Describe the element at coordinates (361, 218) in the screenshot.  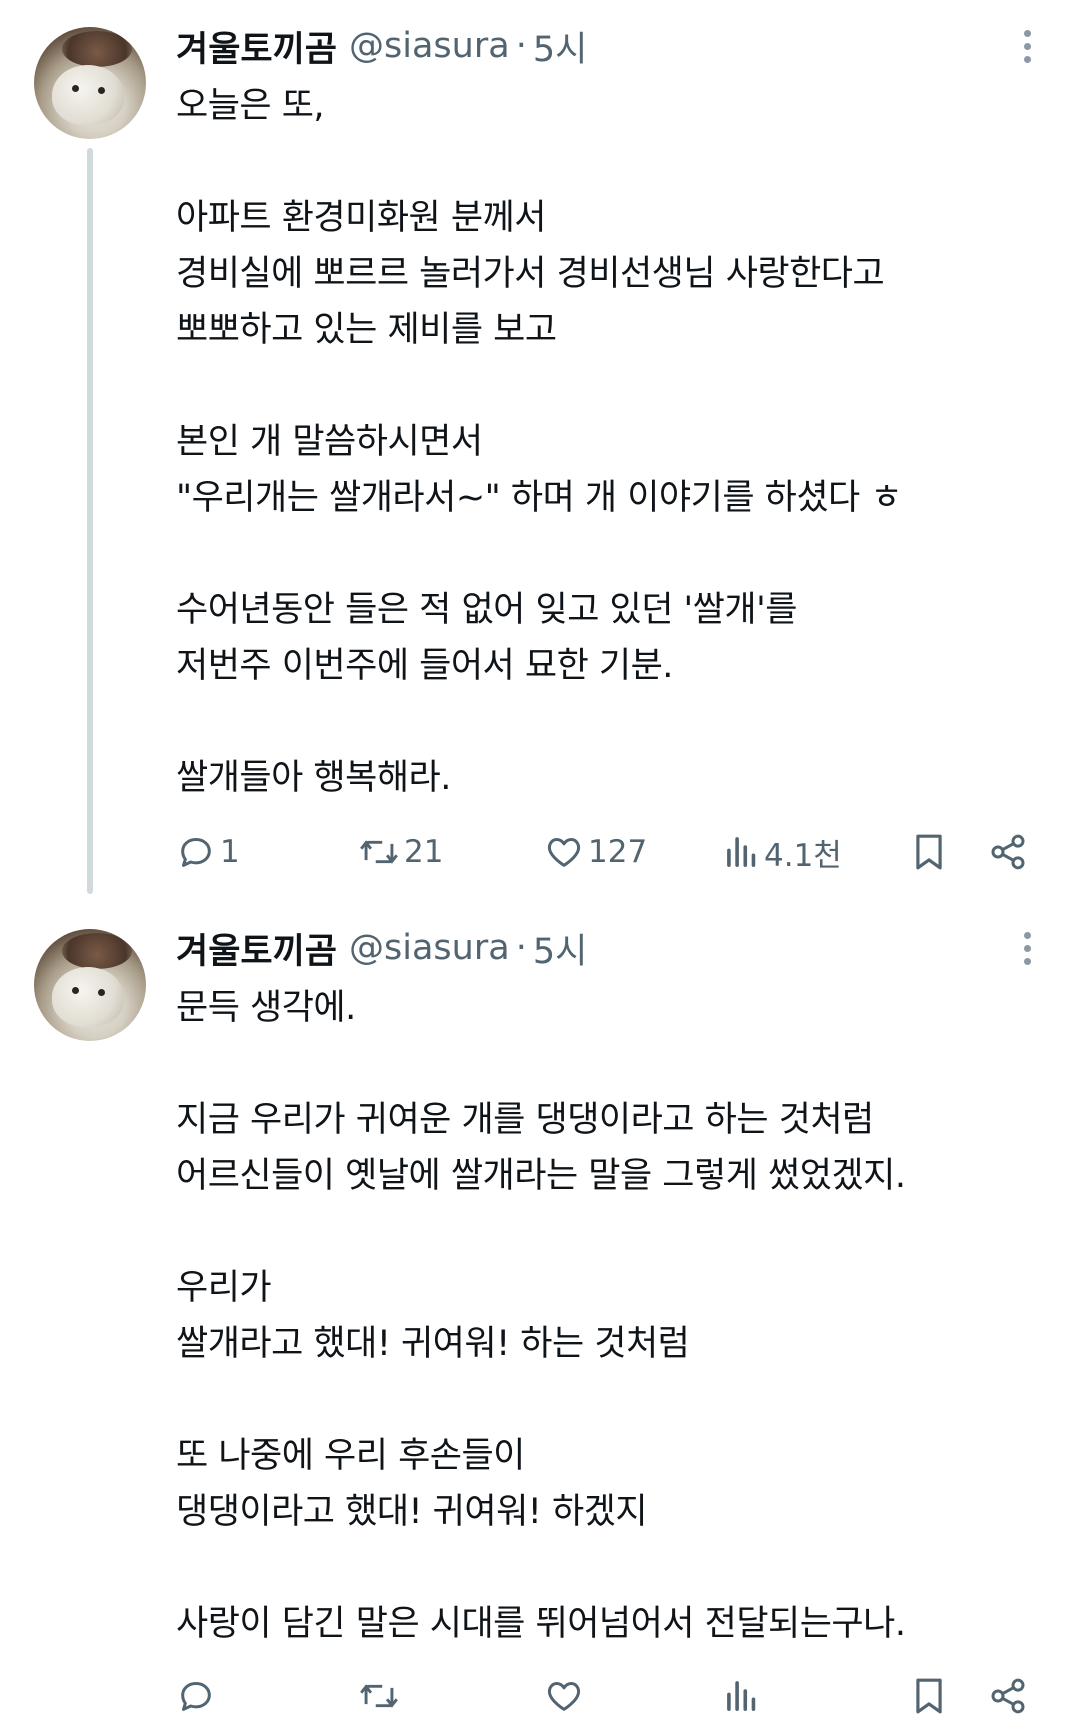
I see `tweet-line: 아파트 환경미화원 분께서` at that location.